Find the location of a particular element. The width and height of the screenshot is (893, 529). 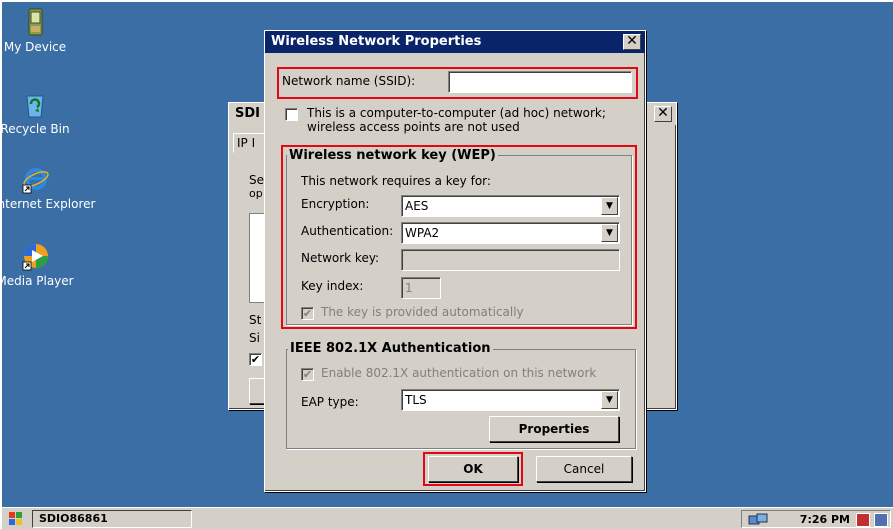

network-key-label: Network key: is located at coordinates (340, 258).